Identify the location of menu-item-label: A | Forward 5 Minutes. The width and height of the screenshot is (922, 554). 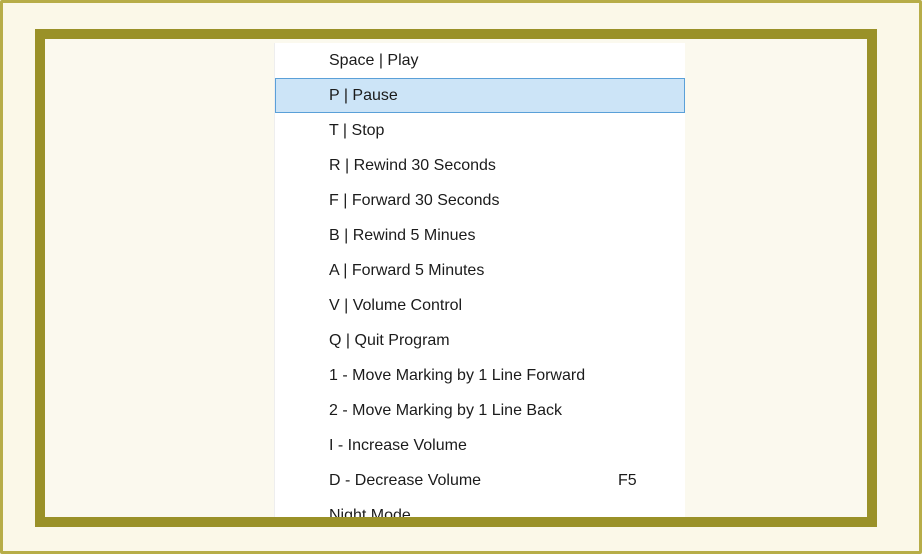
(407, 270).